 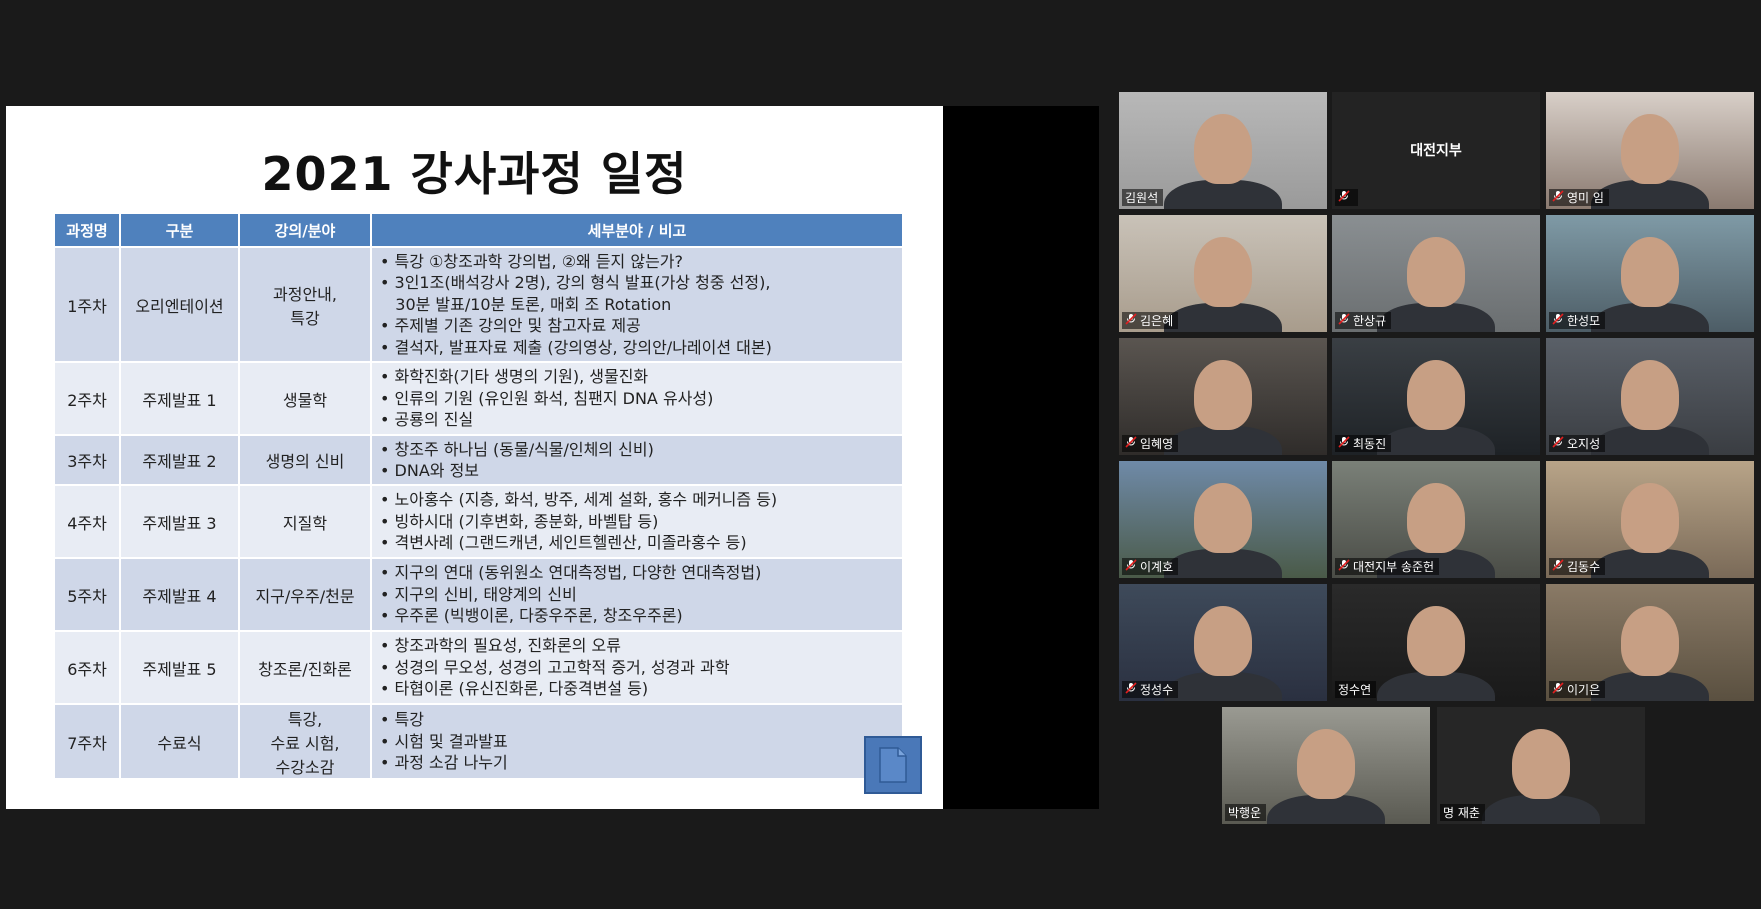 What do you see at coordinates (87, 741) in the screenshot?
I see `cell-week: 7주차` at bounding box center [87, 741].